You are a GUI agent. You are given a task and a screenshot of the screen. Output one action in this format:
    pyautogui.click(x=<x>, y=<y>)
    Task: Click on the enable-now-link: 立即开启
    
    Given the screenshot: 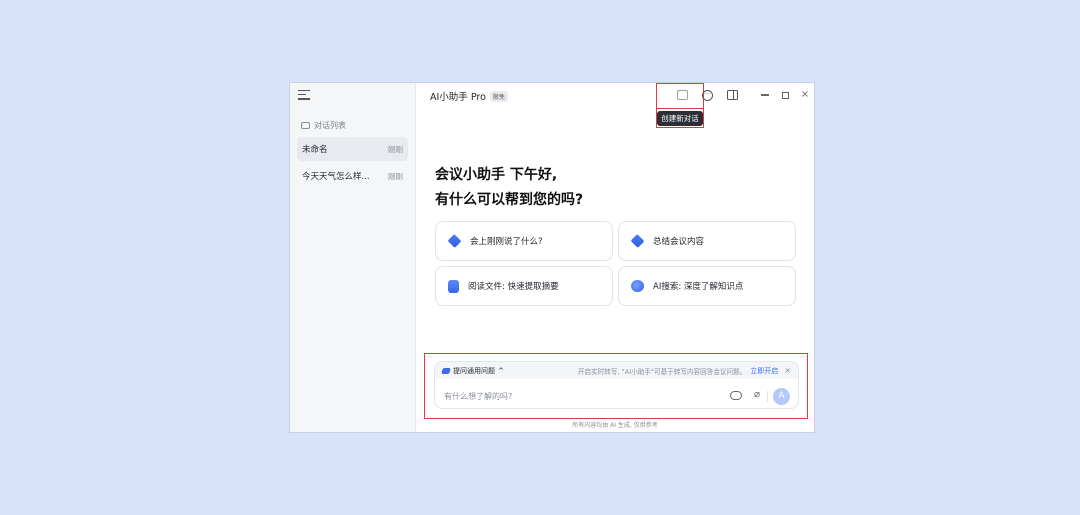 What is the action you would take?
    pyautogui.click(x=764, y=371)
    